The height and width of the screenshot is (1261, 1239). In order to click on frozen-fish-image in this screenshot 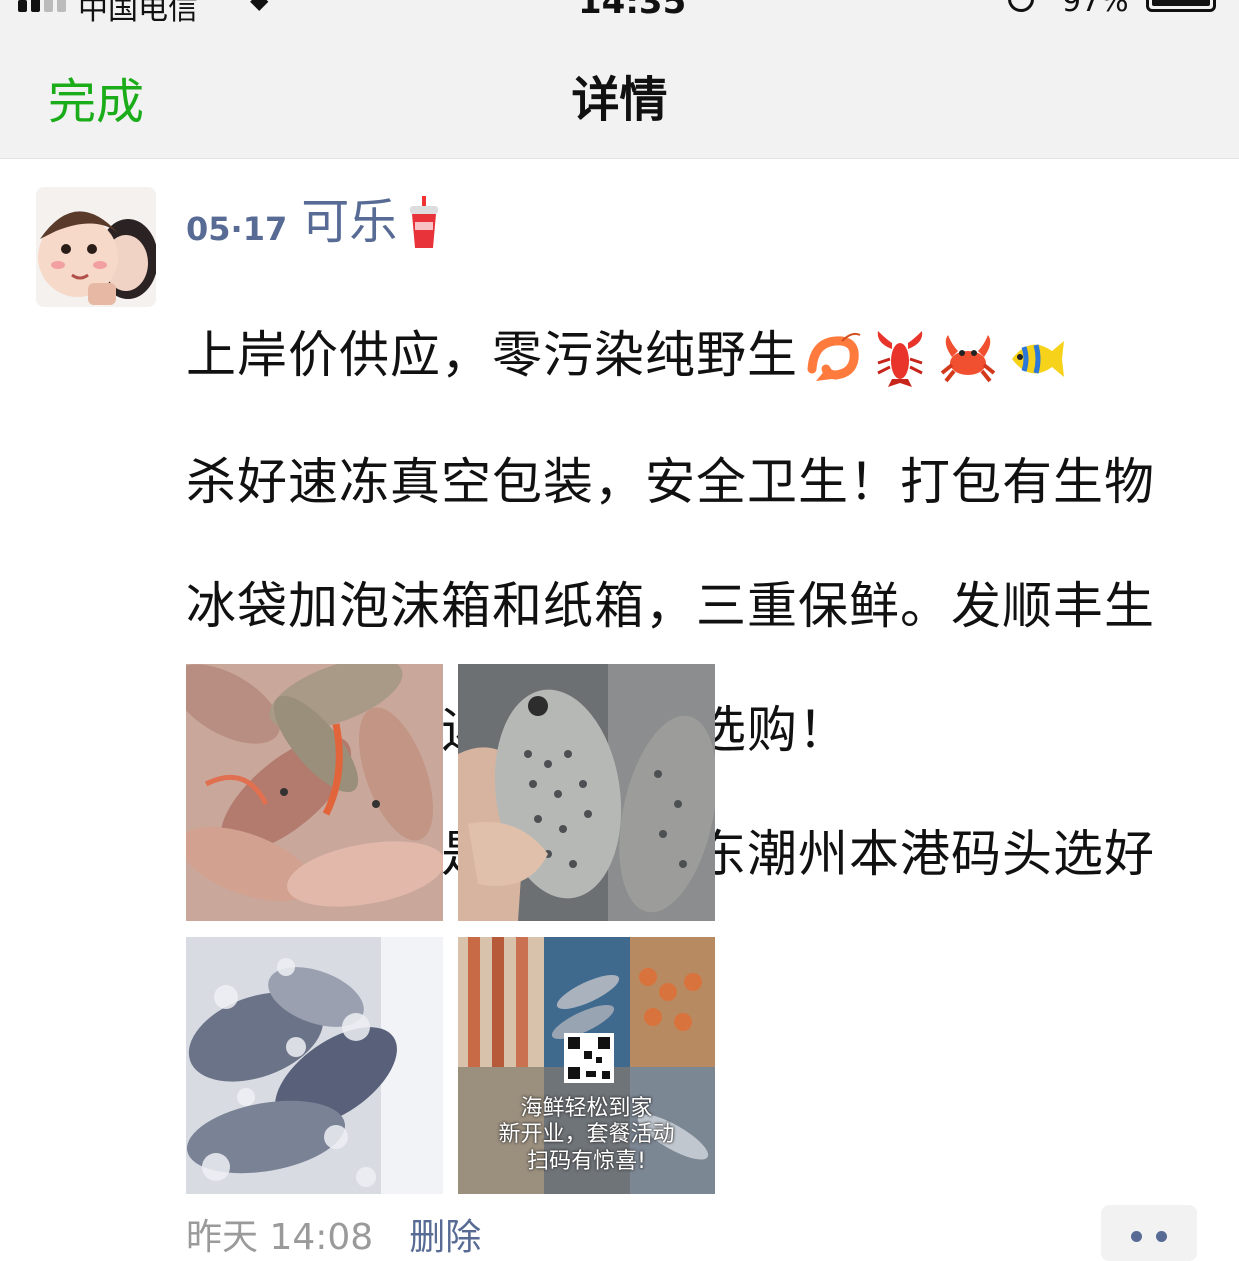, I will do `click(314, 1065)`.